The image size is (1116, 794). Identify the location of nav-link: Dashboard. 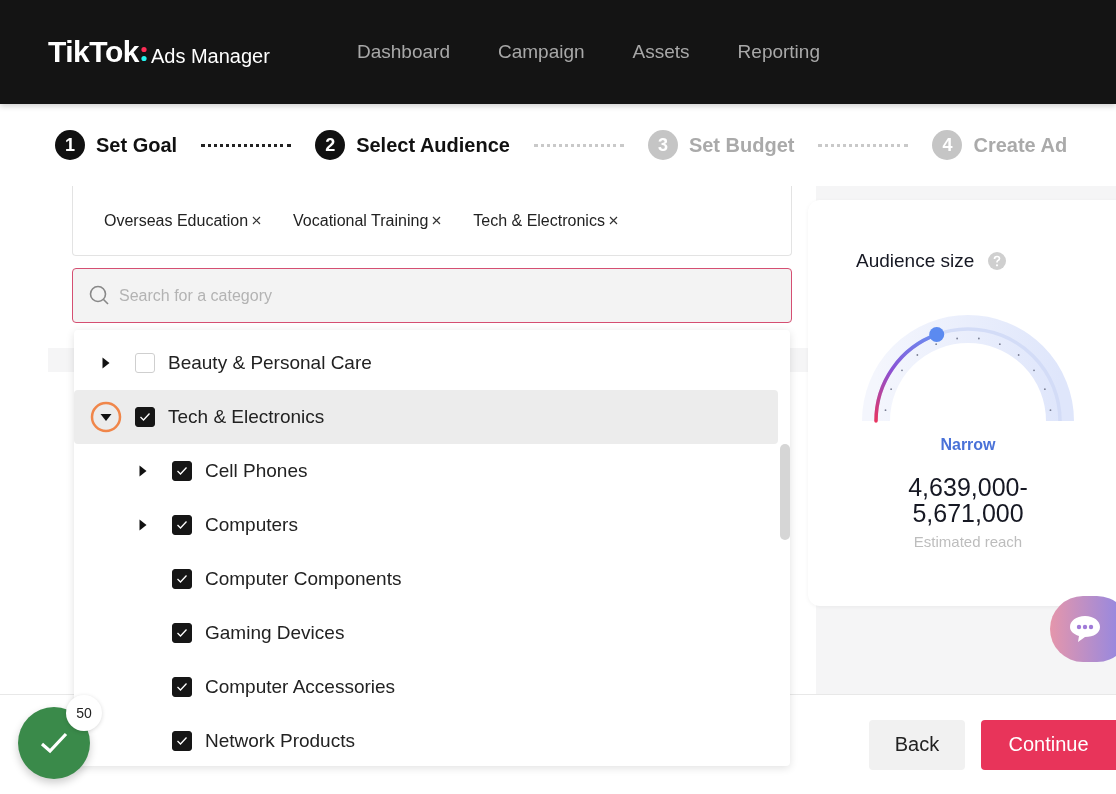
(403, 52).